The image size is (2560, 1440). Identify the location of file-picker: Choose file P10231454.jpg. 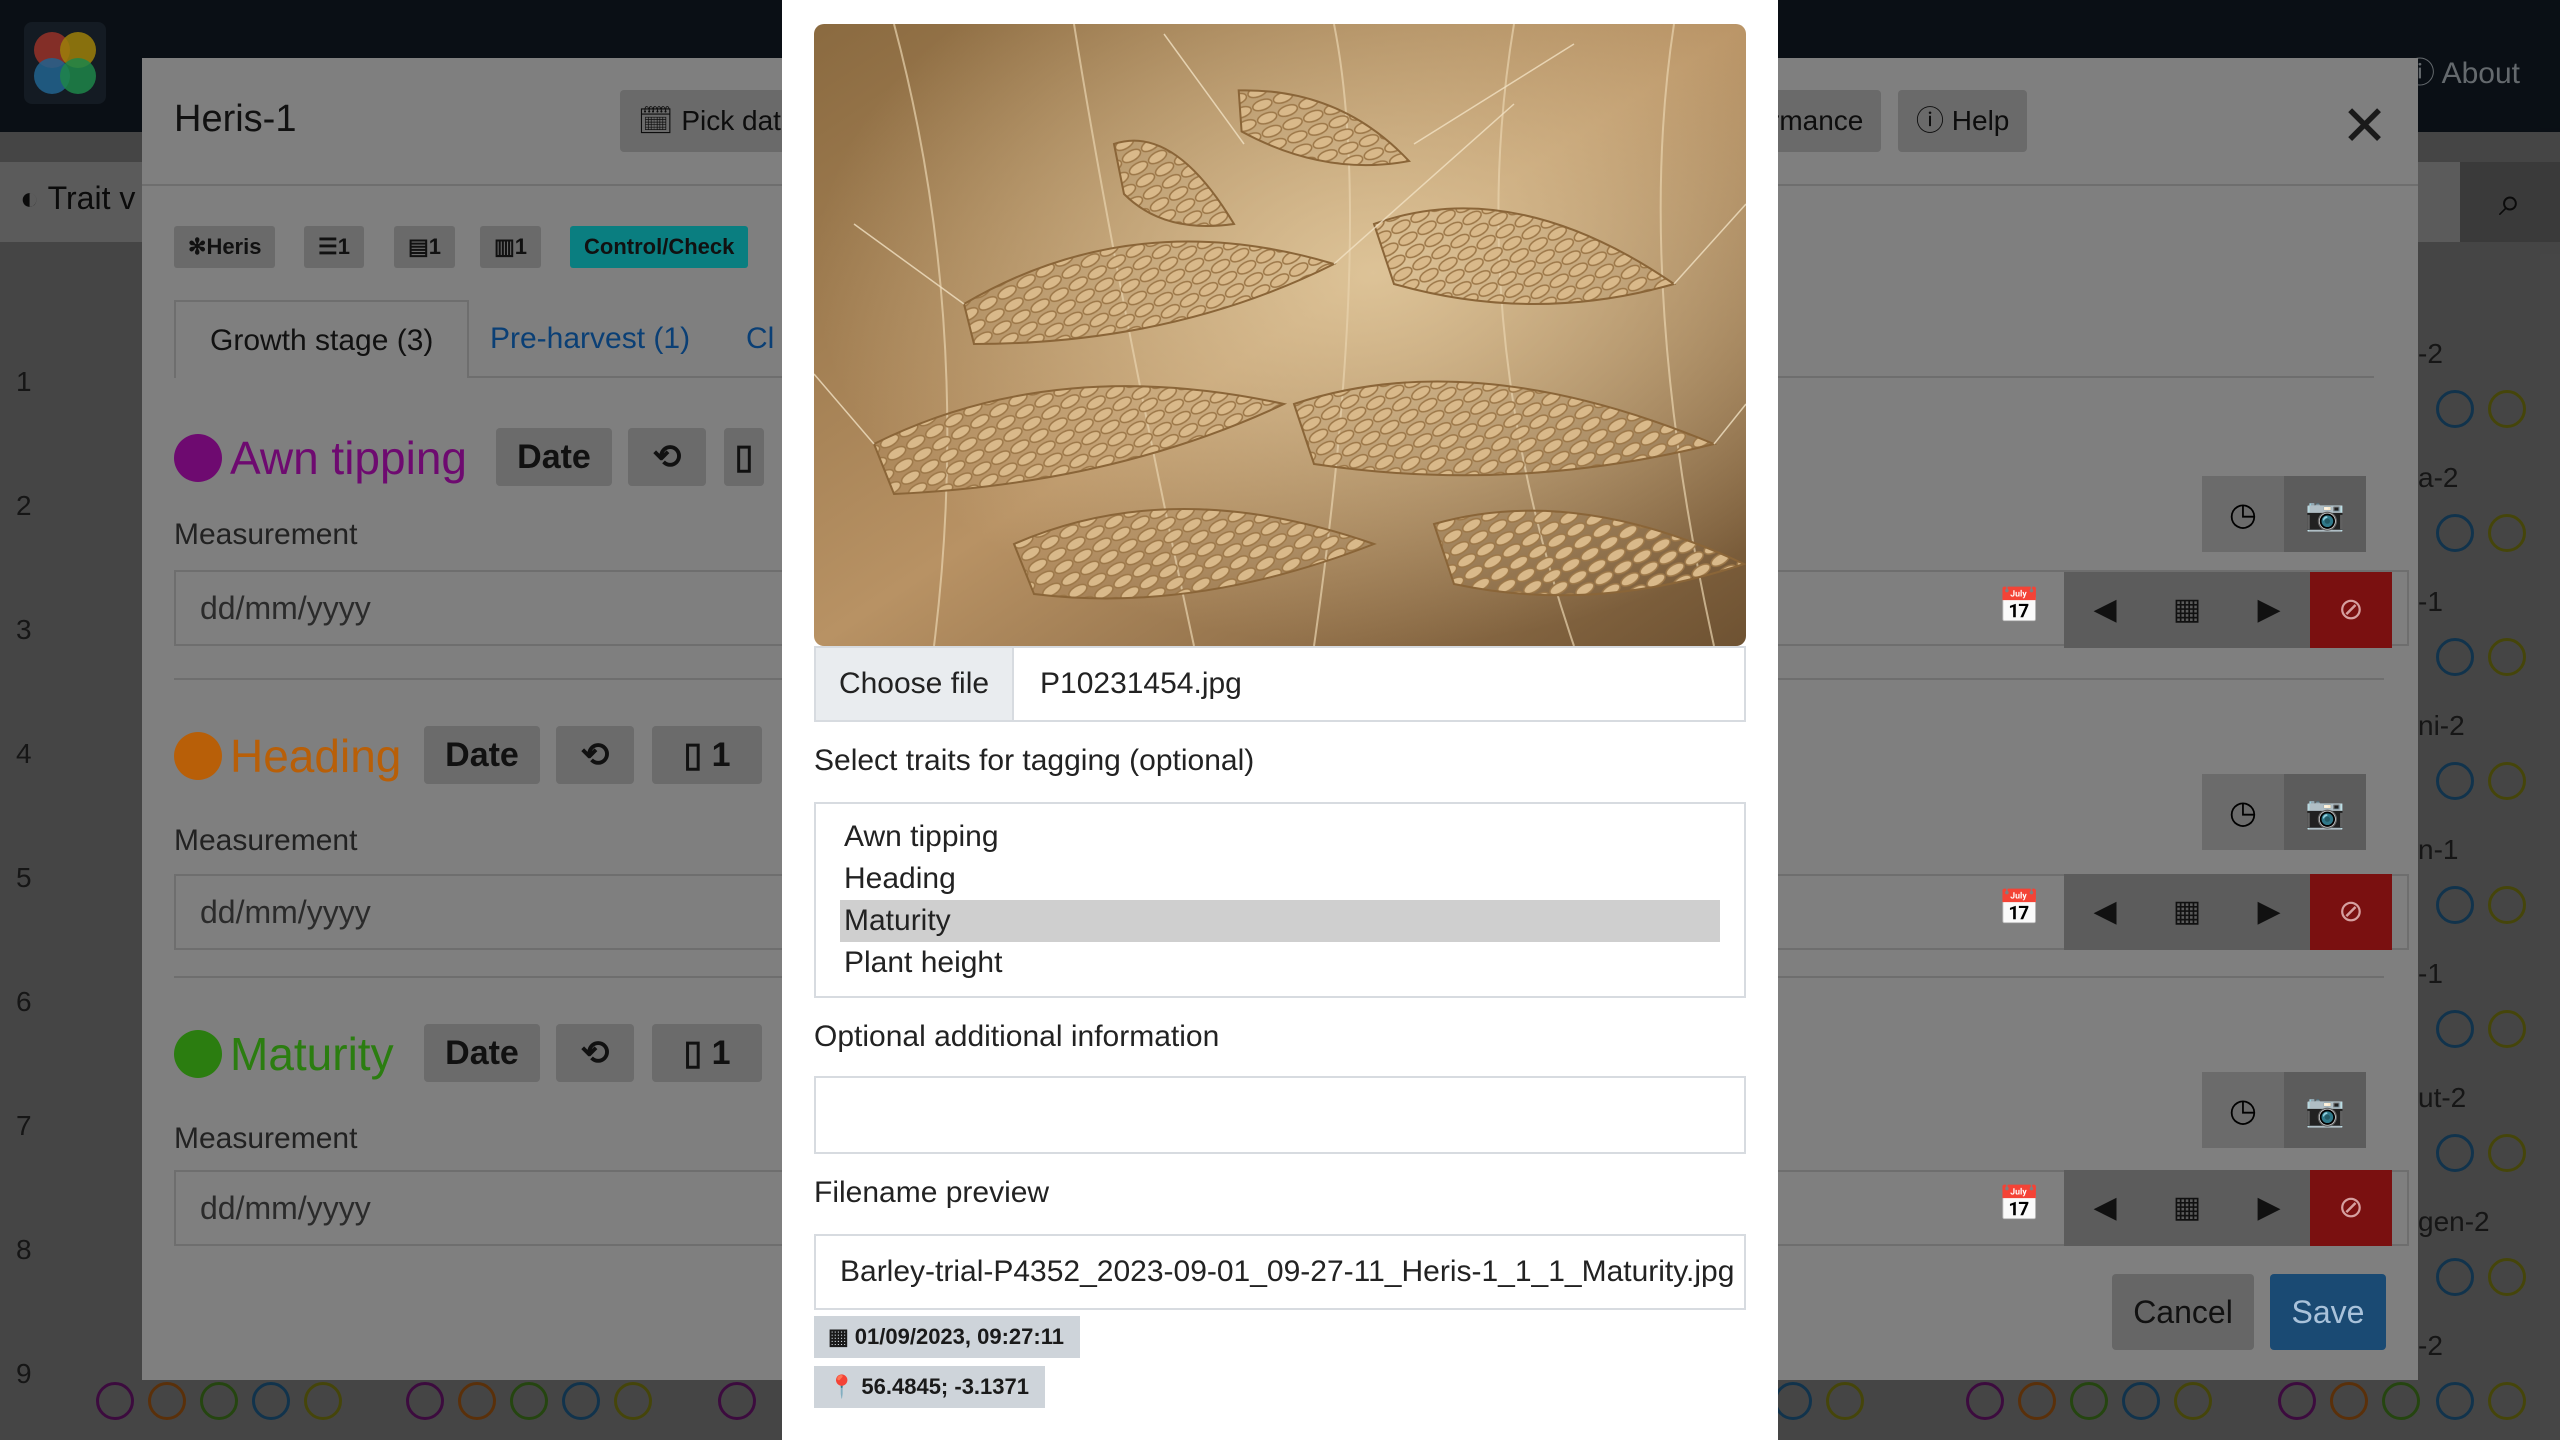
(1280, 684).